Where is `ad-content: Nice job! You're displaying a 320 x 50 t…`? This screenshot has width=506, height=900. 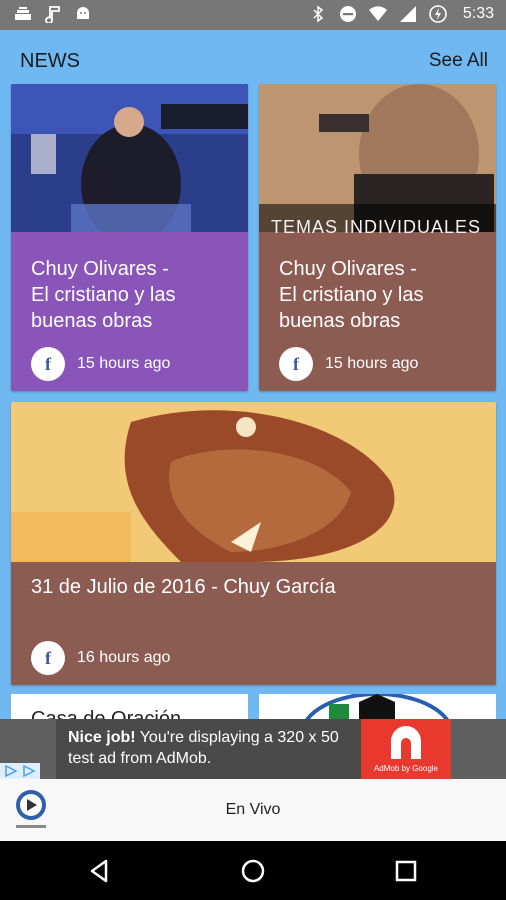 ad-content: Nice job! You're displaying a 320 x 50 t… is located at coordinates (253, 749).